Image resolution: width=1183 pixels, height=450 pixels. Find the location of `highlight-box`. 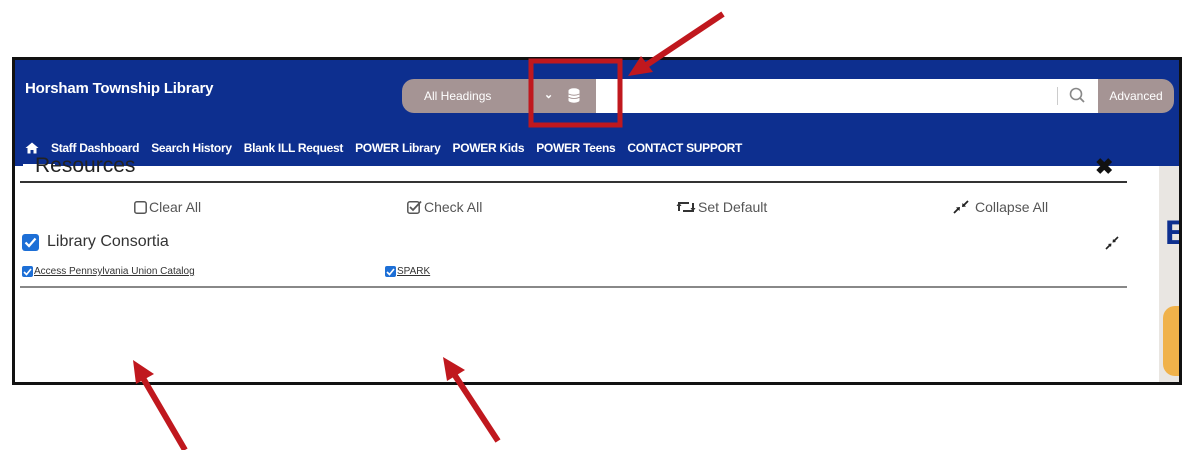

highlight-box is located at coordinates (575, 93).